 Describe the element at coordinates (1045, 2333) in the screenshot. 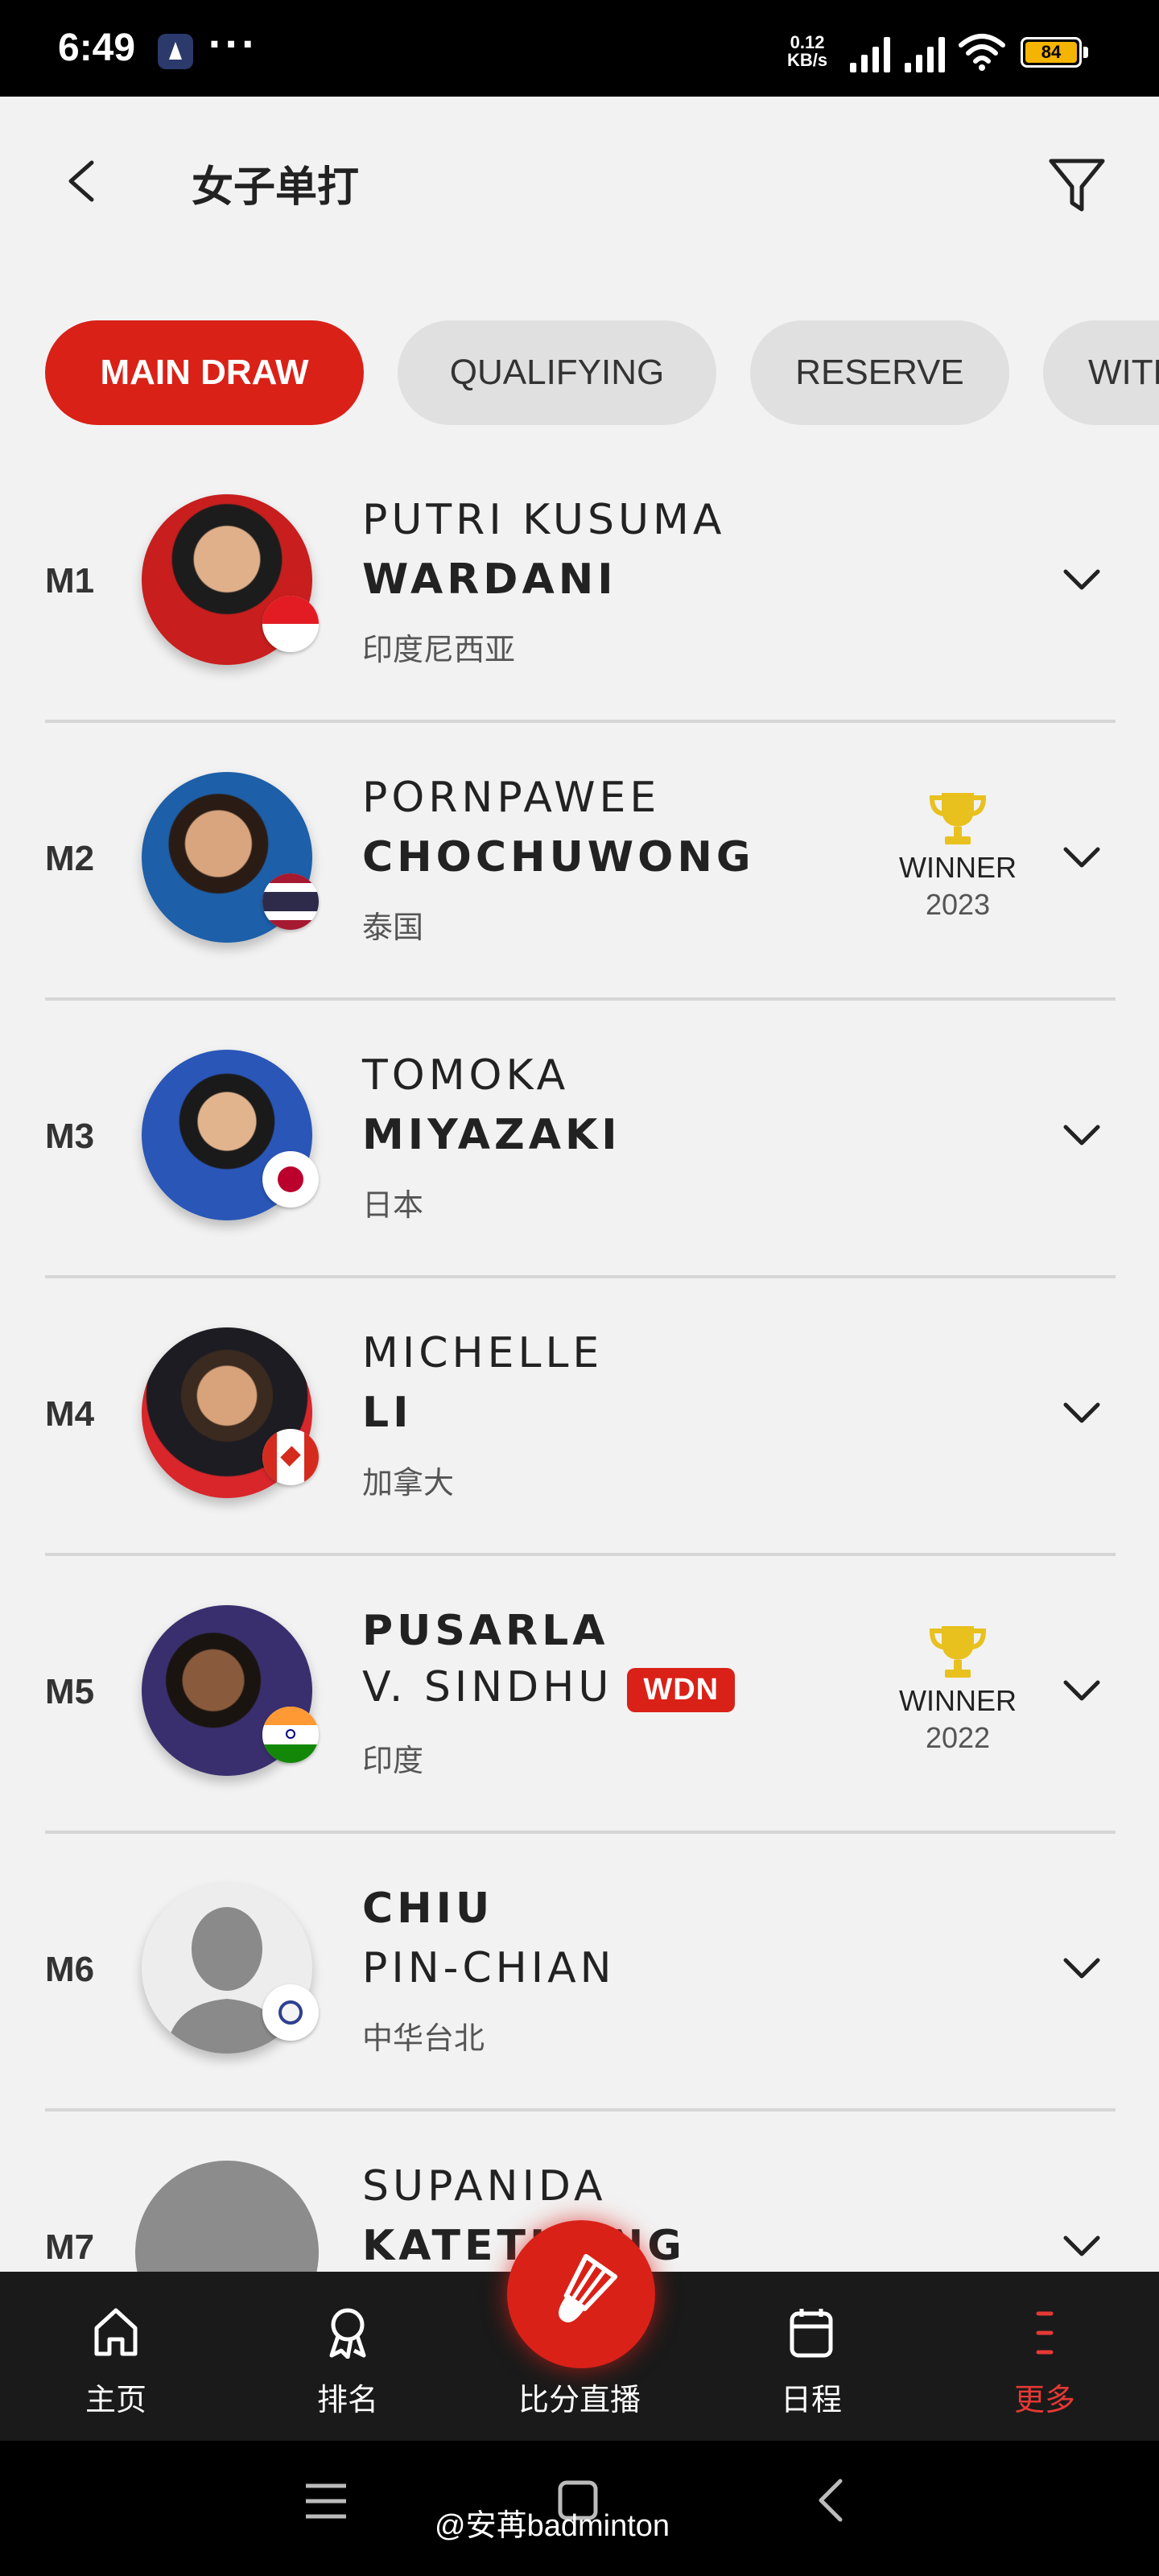

I see `more-icon` at that location.